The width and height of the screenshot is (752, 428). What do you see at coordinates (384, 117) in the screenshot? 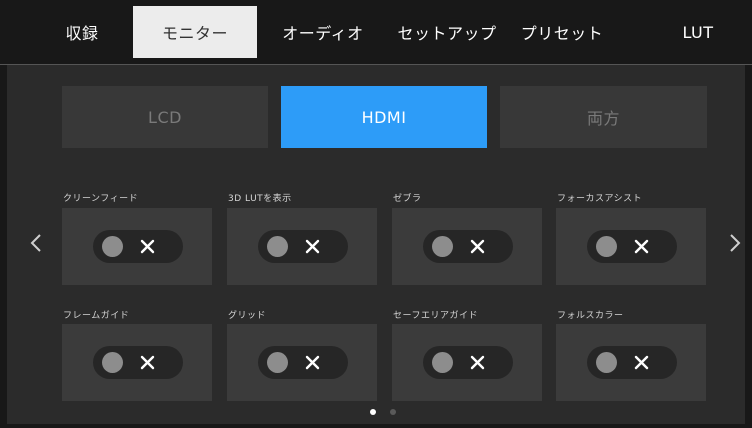
I see `hdmi-button: HDMI` at bounding box center [384, 117].